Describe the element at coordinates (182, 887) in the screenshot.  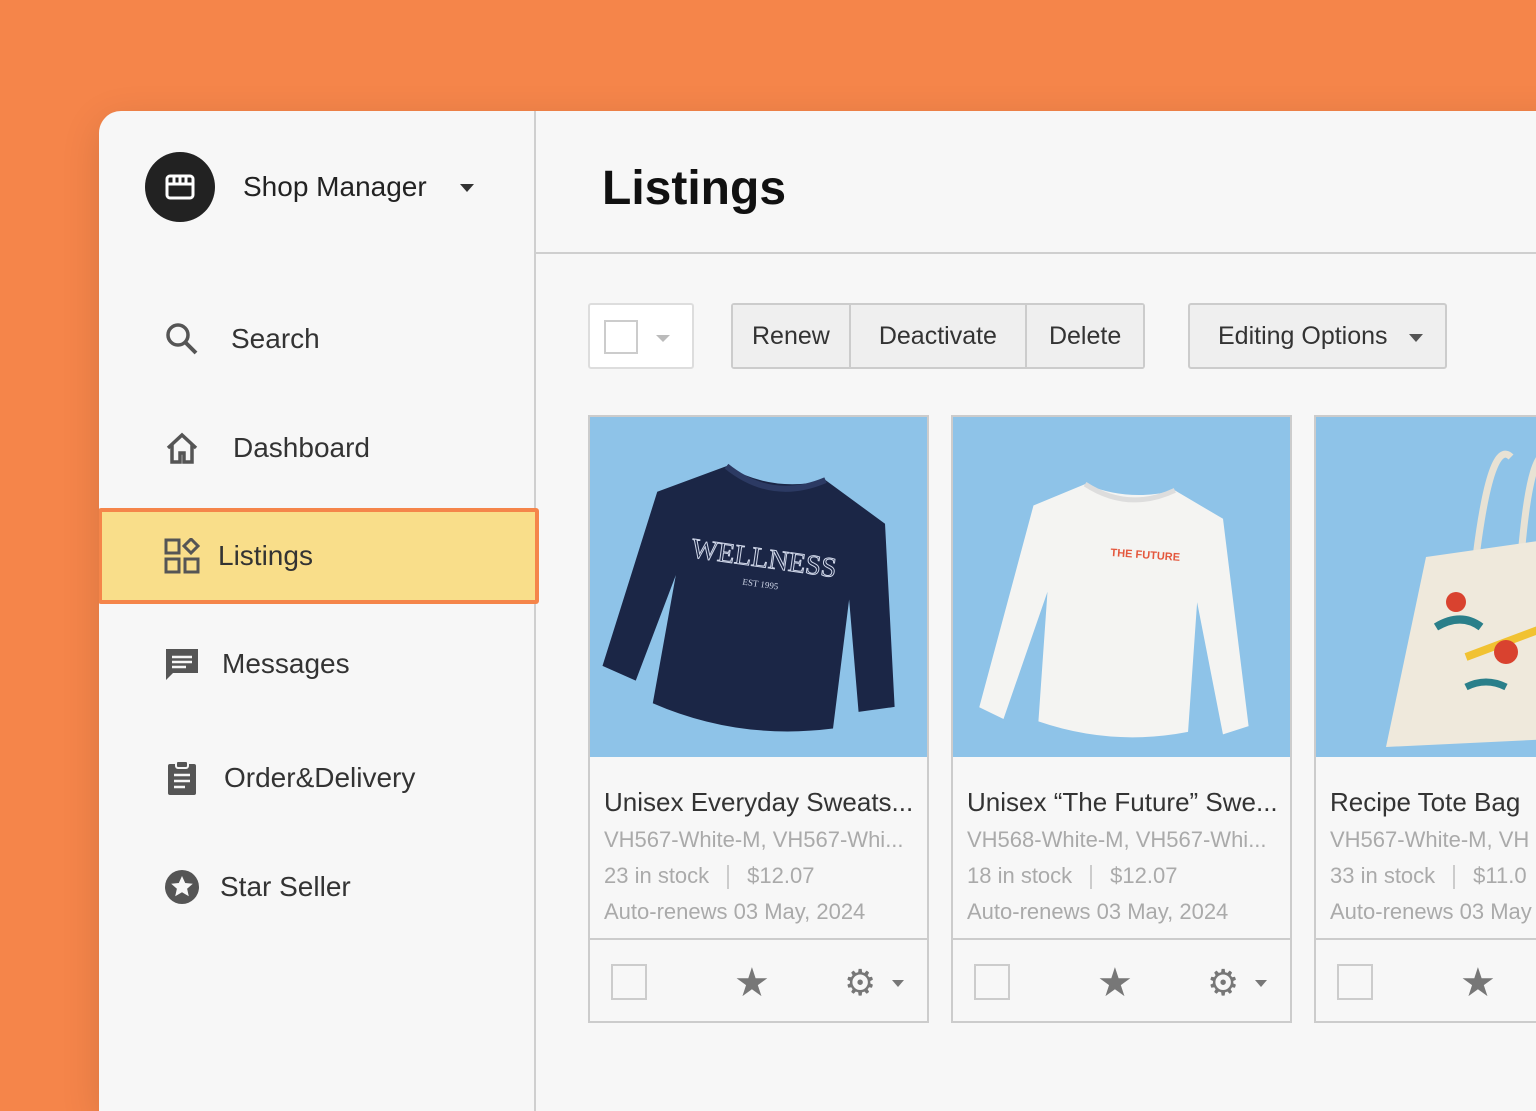
I see `star-badge-icon` at that location.